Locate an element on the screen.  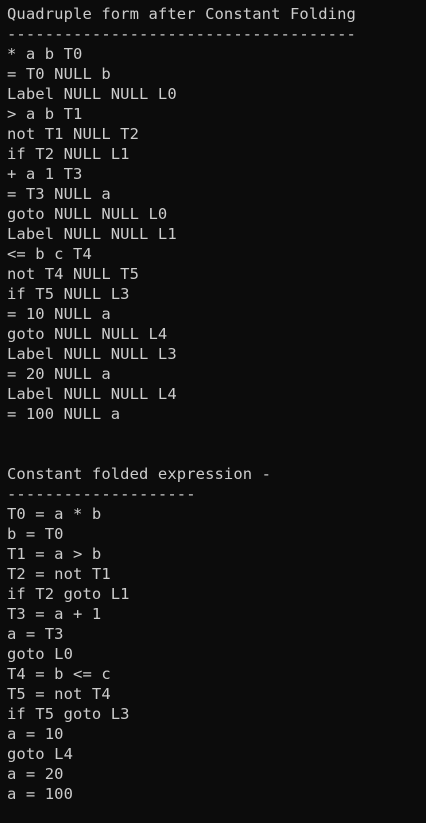
output-line: T1 = a > b is located at coordinates (54, 554).